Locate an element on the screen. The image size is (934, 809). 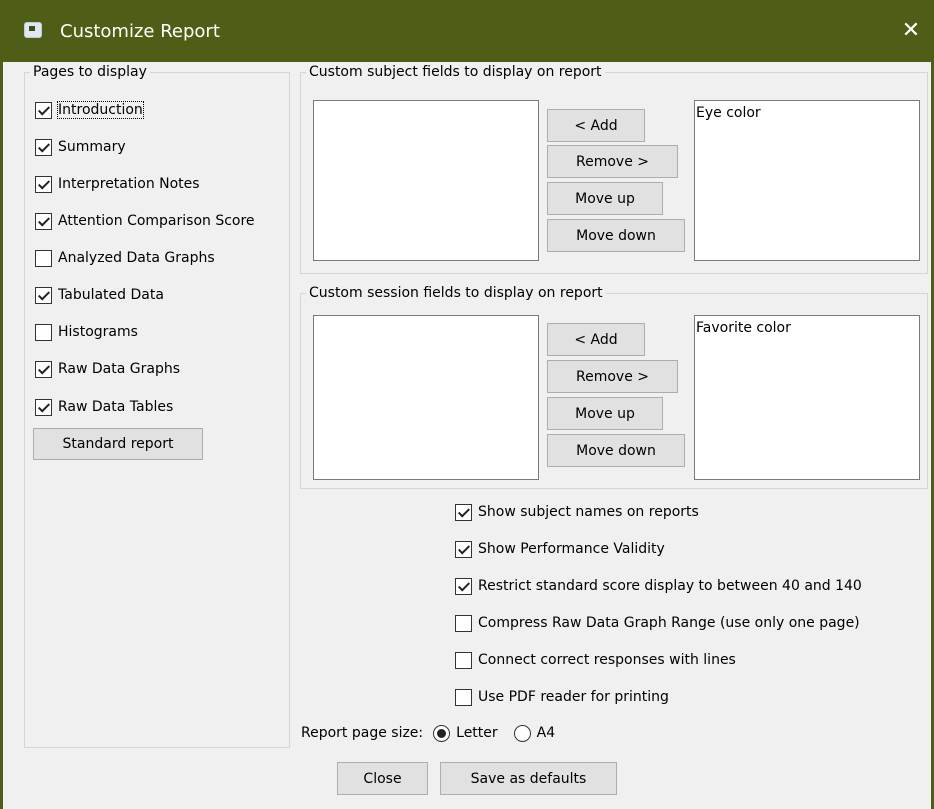
standard-report-button: Standard report is located at coordinates (118, 444).